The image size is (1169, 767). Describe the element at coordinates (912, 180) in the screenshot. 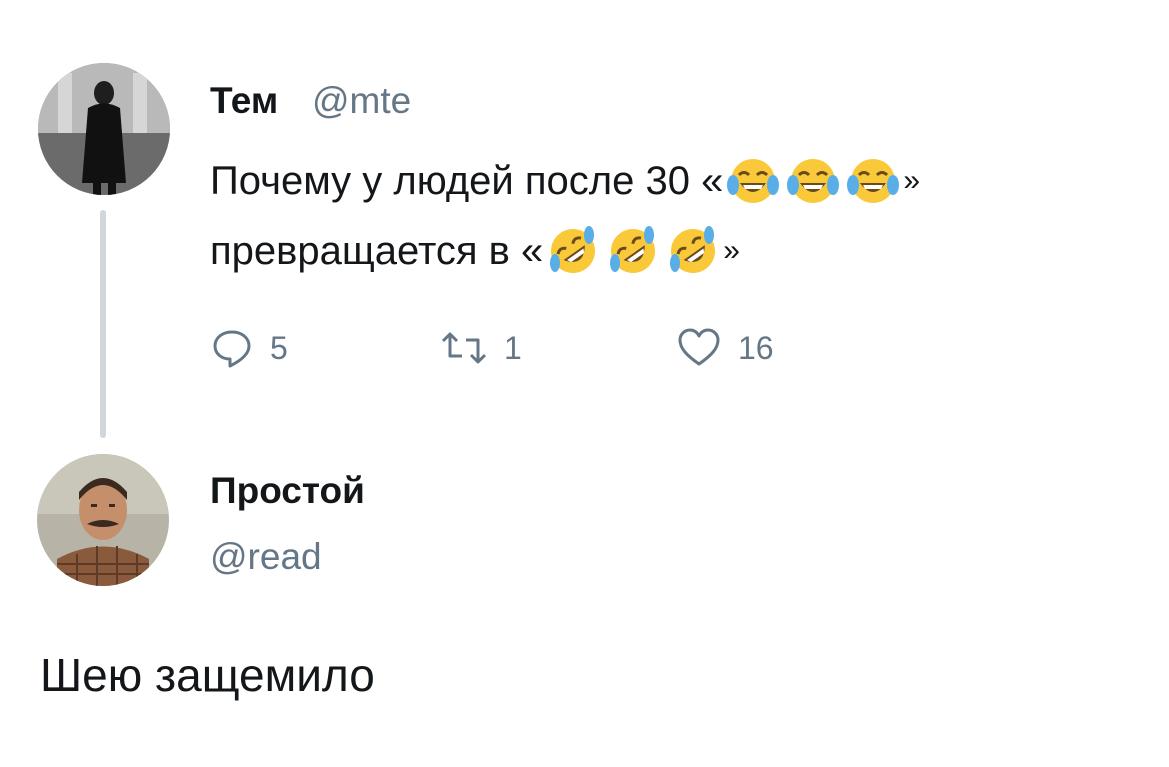

I see `tweet-text-part-2: »` at that location.